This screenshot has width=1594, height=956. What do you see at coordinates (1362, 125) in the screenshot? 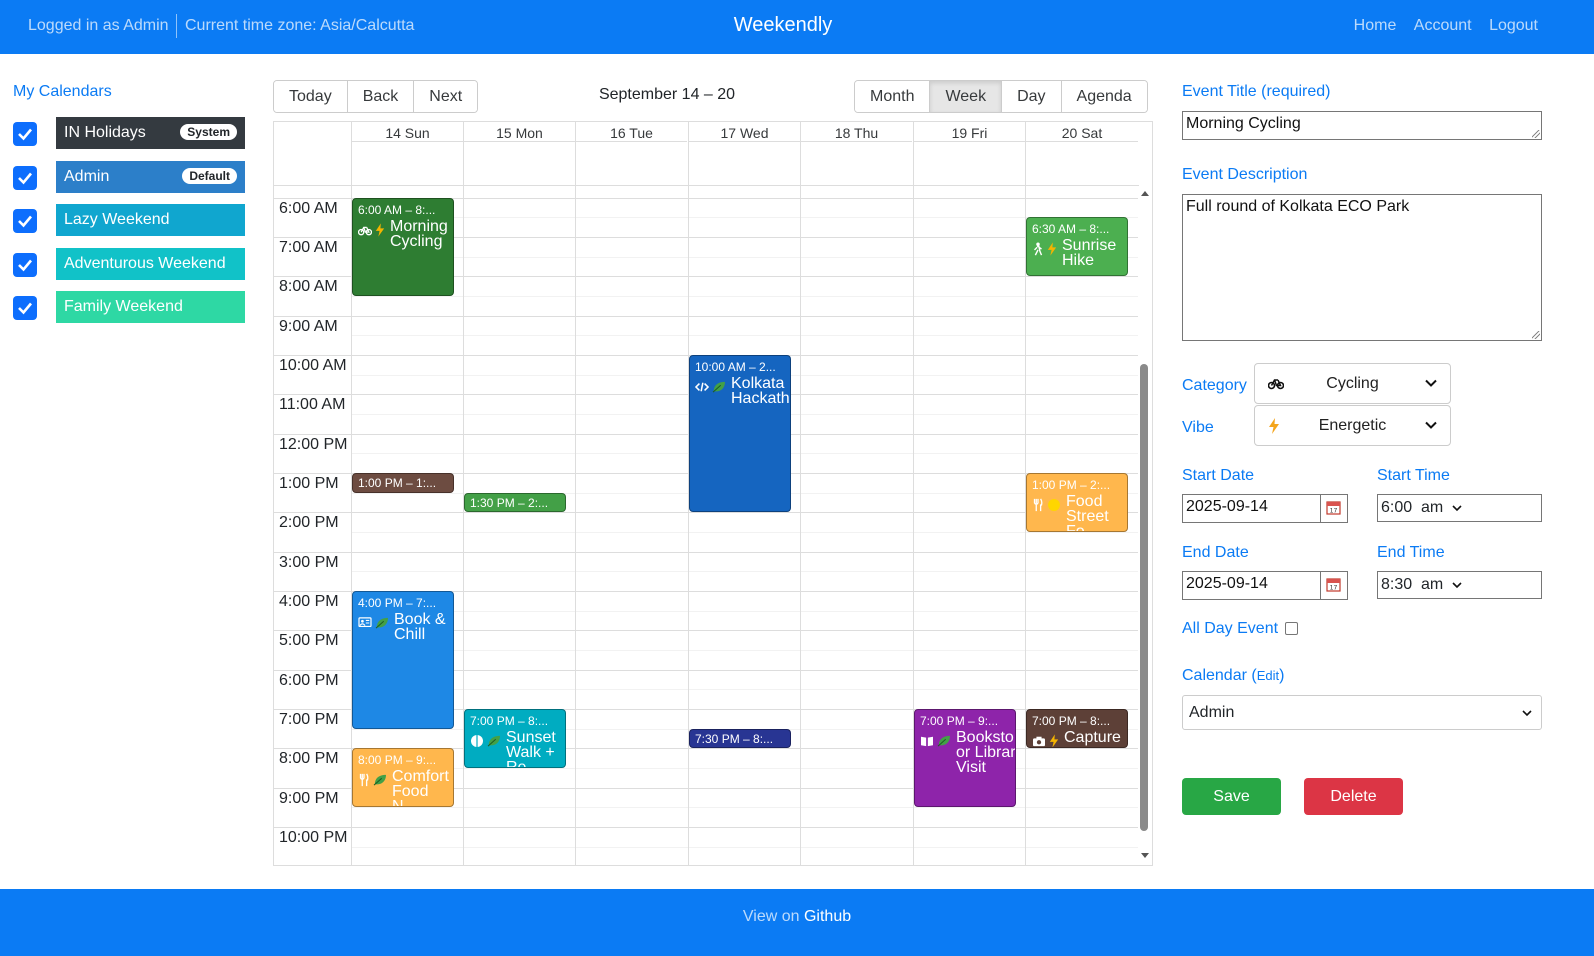
I see `event-title-input: Morning Cycling` at bounding box center [1362, 125].